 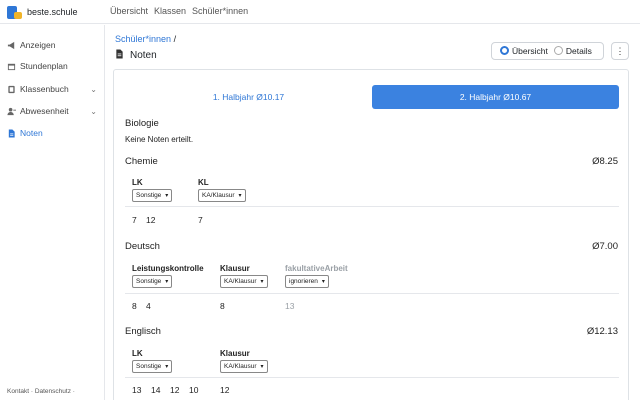 I want to click on grade-column: fakultativeArbeit ignorieren ▾, so click(x=316, y=276).